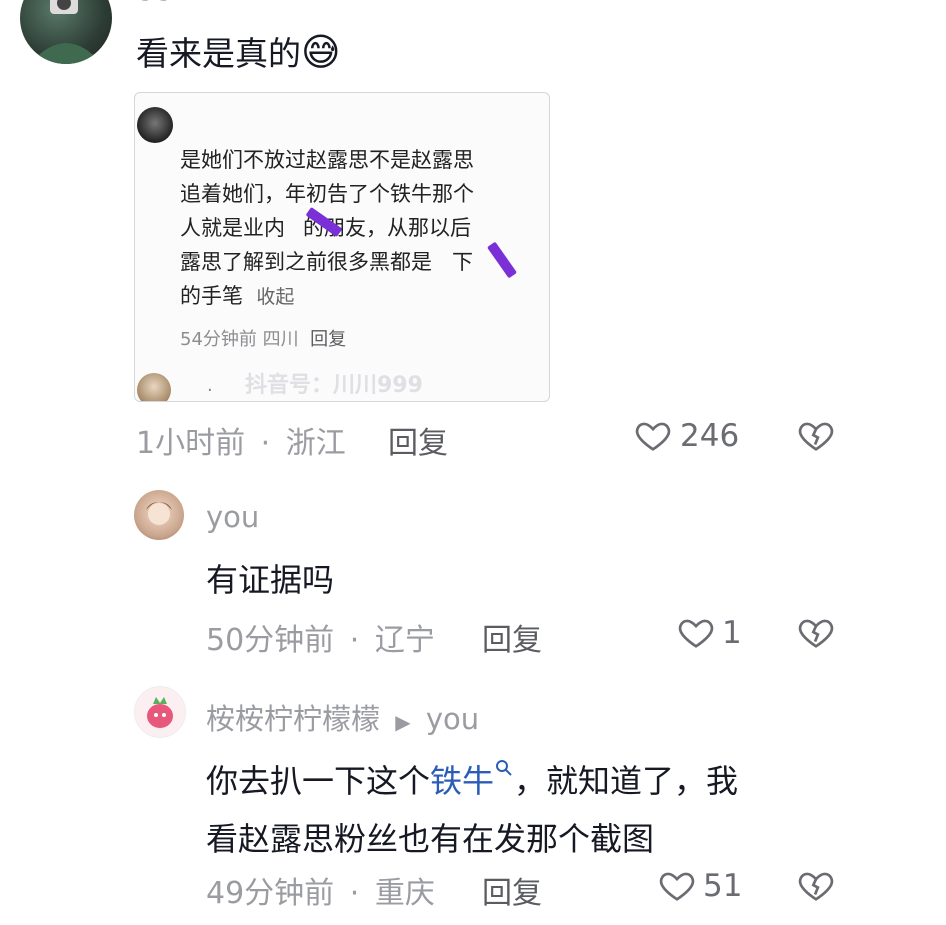 This screenshot has height=925, width=946. What do you see at coordinates (218, 53) in the screenshot?
I see `comment-text-body: 看来是真的` at bounding box center [218, 53].